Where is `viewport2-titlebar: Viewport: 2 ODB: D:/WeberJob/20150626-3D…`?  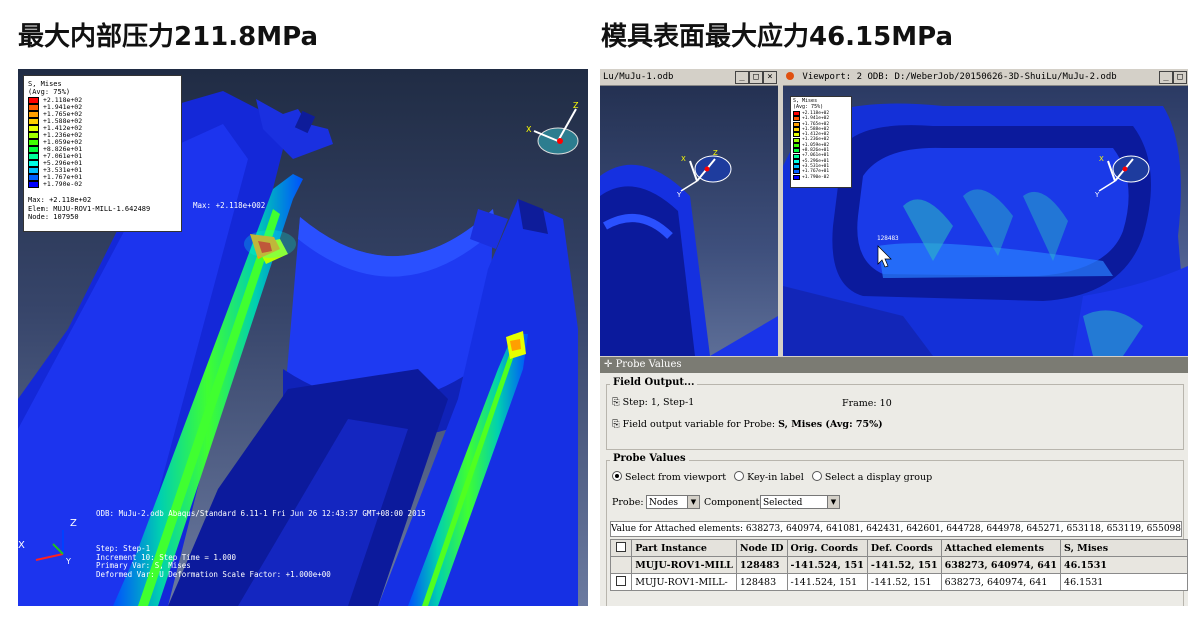 viewport2-titlebar: Viewport: 2 ODB: D:/WeberJob/20150626-3D… is located at coordinates (985, 77).